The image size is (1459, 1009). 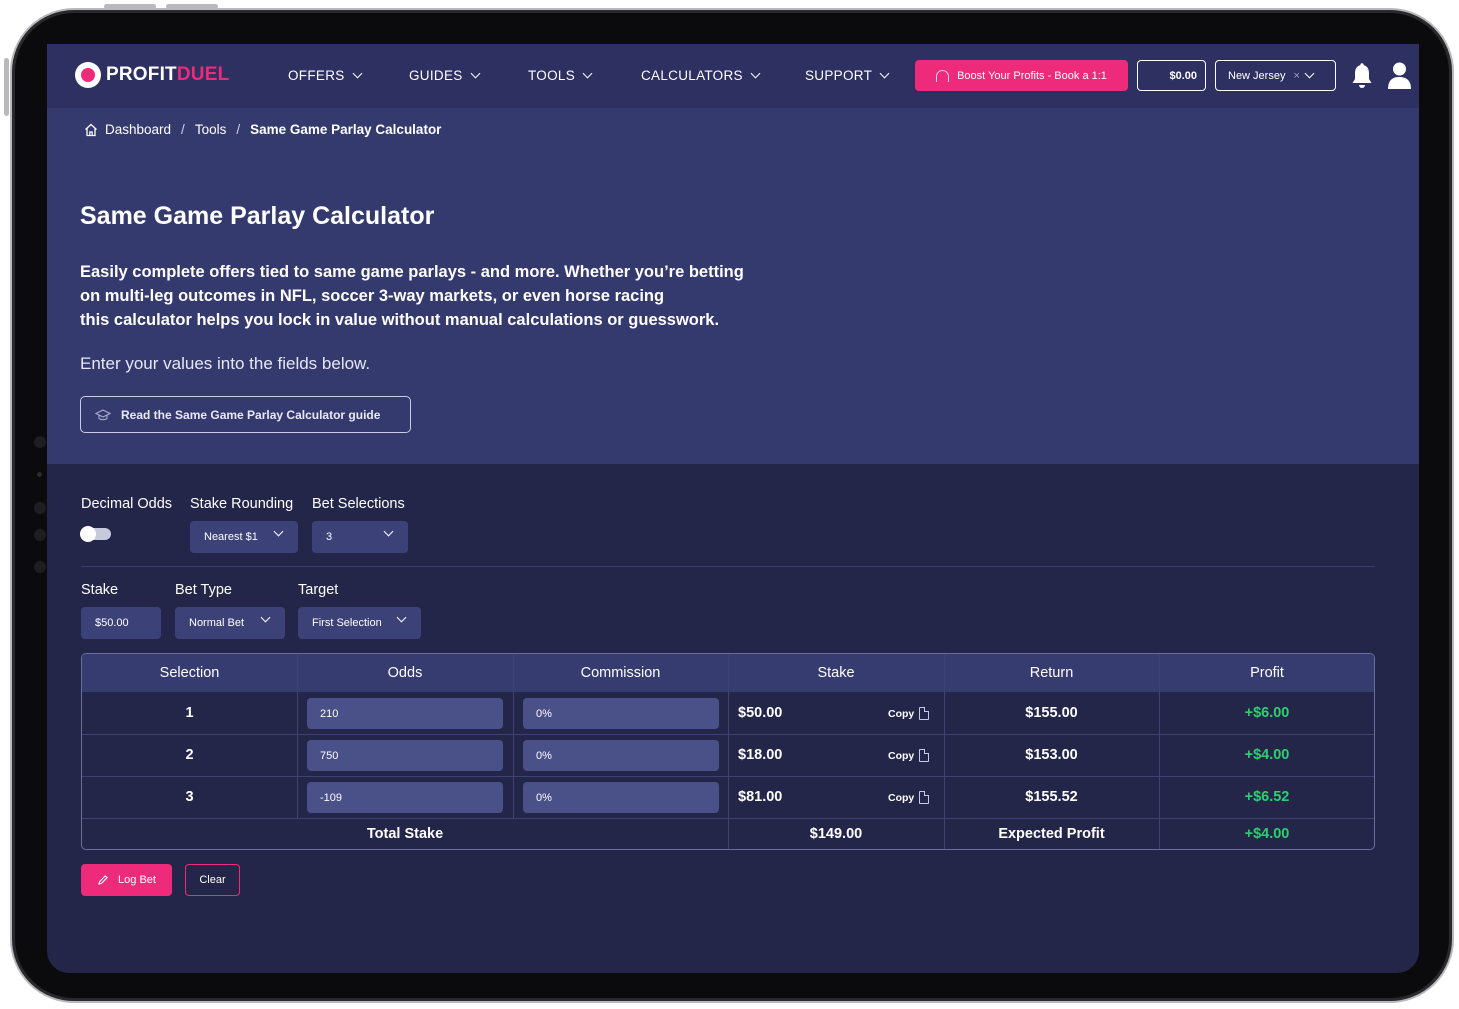 I want to click on decimal-odds-label: Decimal Odds, so click(x=127, y=504).